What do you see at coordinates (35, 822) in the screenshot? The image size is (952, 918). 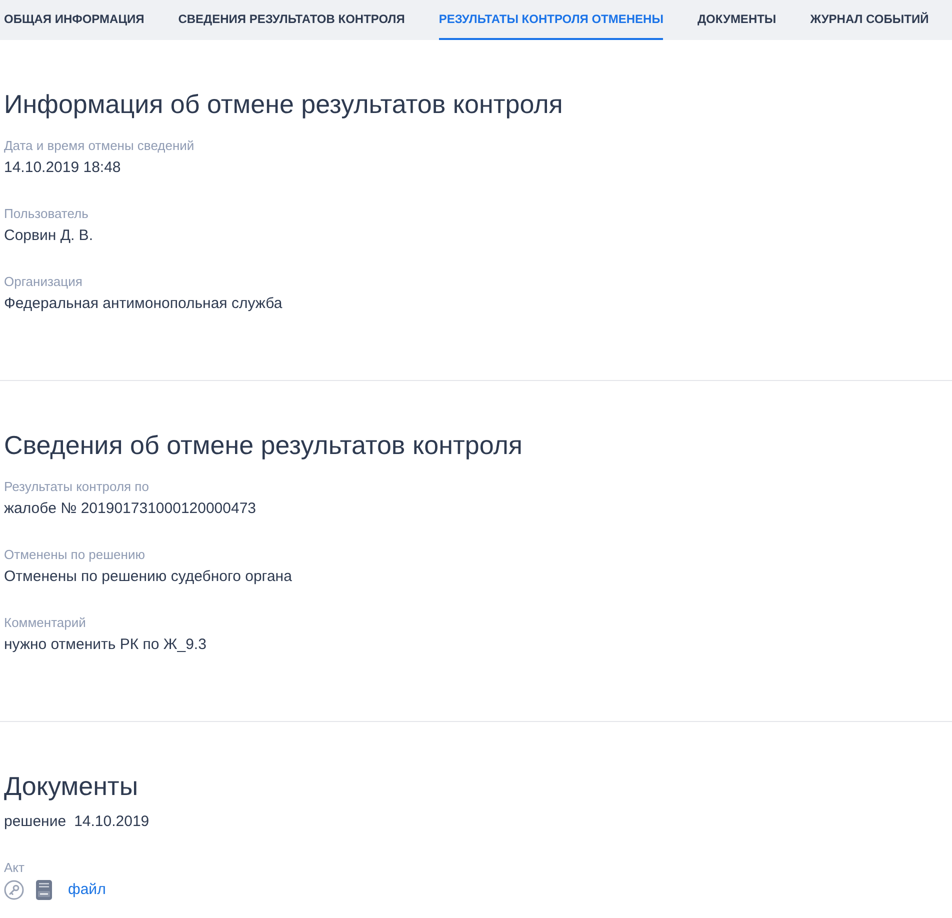 I see `document-type: решение` at bounding box center [35, 822].